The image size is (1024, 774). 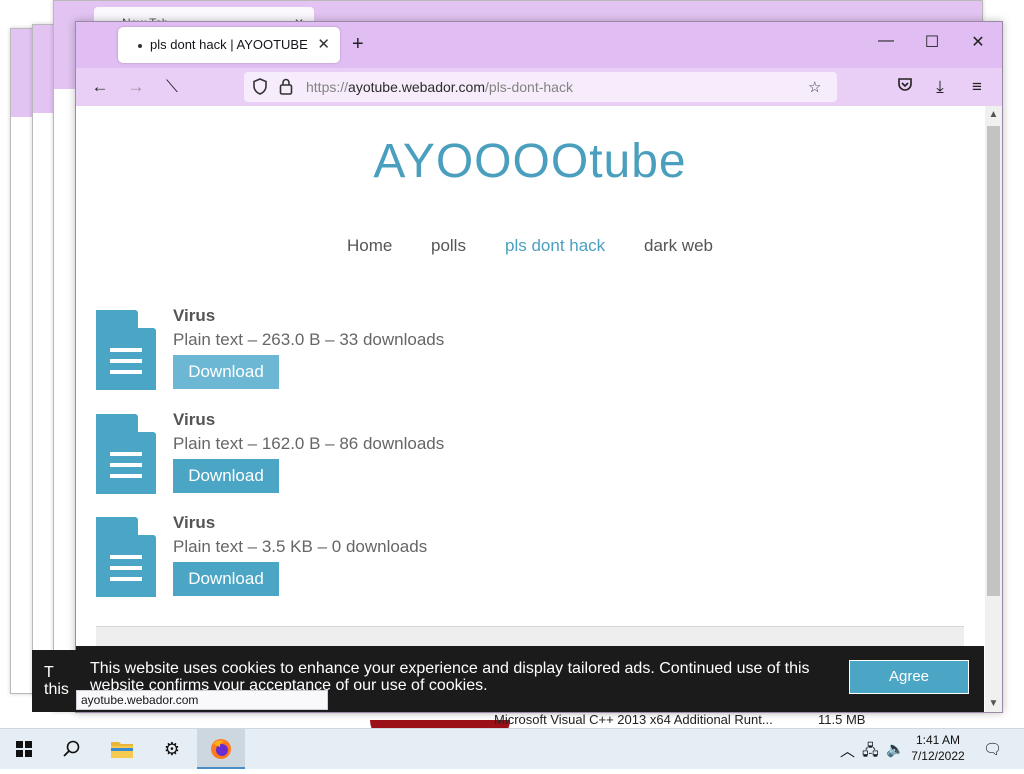 I want to click on close-window-icon: ✕, so click(x=978, y=42).